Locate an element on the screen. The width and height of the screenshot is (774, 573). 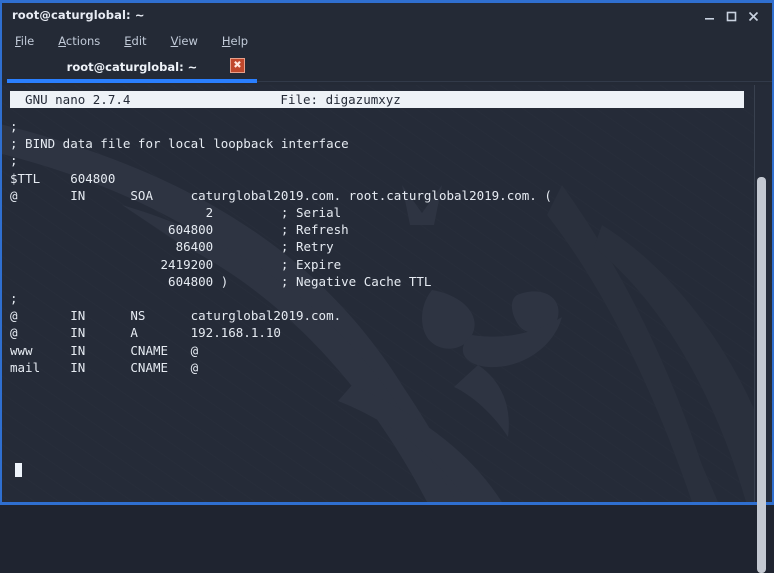
menu-item-edit: Edit is located at coordinates (135, 41).